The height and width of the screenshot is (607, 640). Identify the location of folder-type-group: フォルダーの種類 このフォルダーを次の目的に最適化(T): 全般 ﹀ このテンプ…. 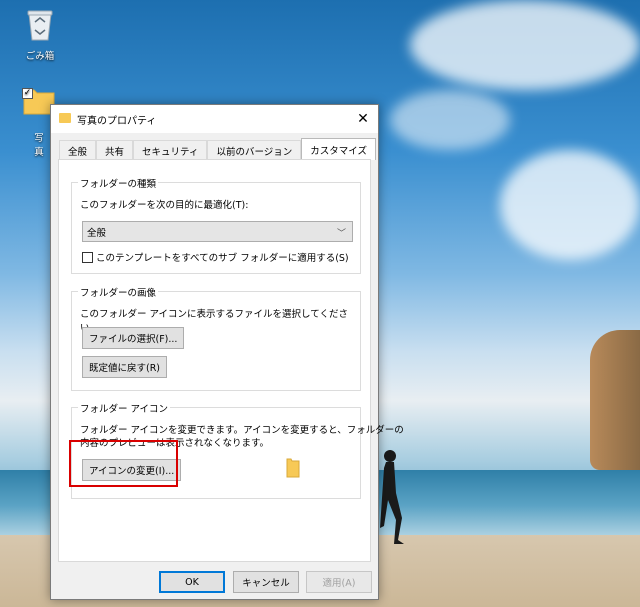
(216, 225).